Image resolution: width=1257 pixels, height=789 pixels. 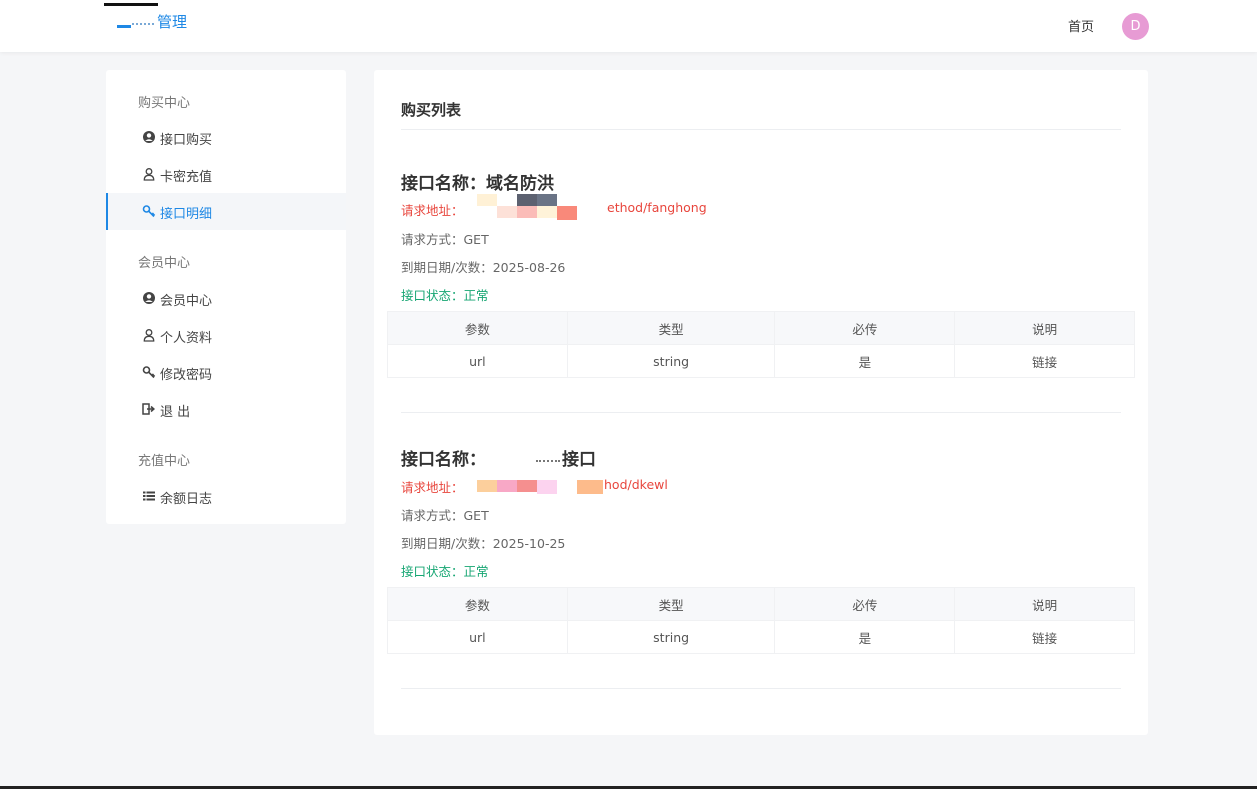 What do you see at coordinates (226, 137) in the screenshot?
I see `sidebar-item-api-purchase: 接口购买` at bounding box center [226, 137].